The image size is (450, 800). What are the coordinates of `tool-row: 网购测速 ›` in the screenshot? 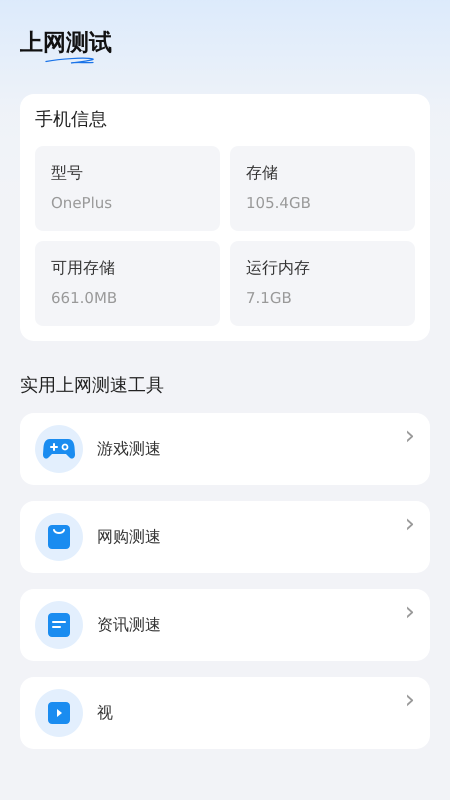 It's located at (225, 537).